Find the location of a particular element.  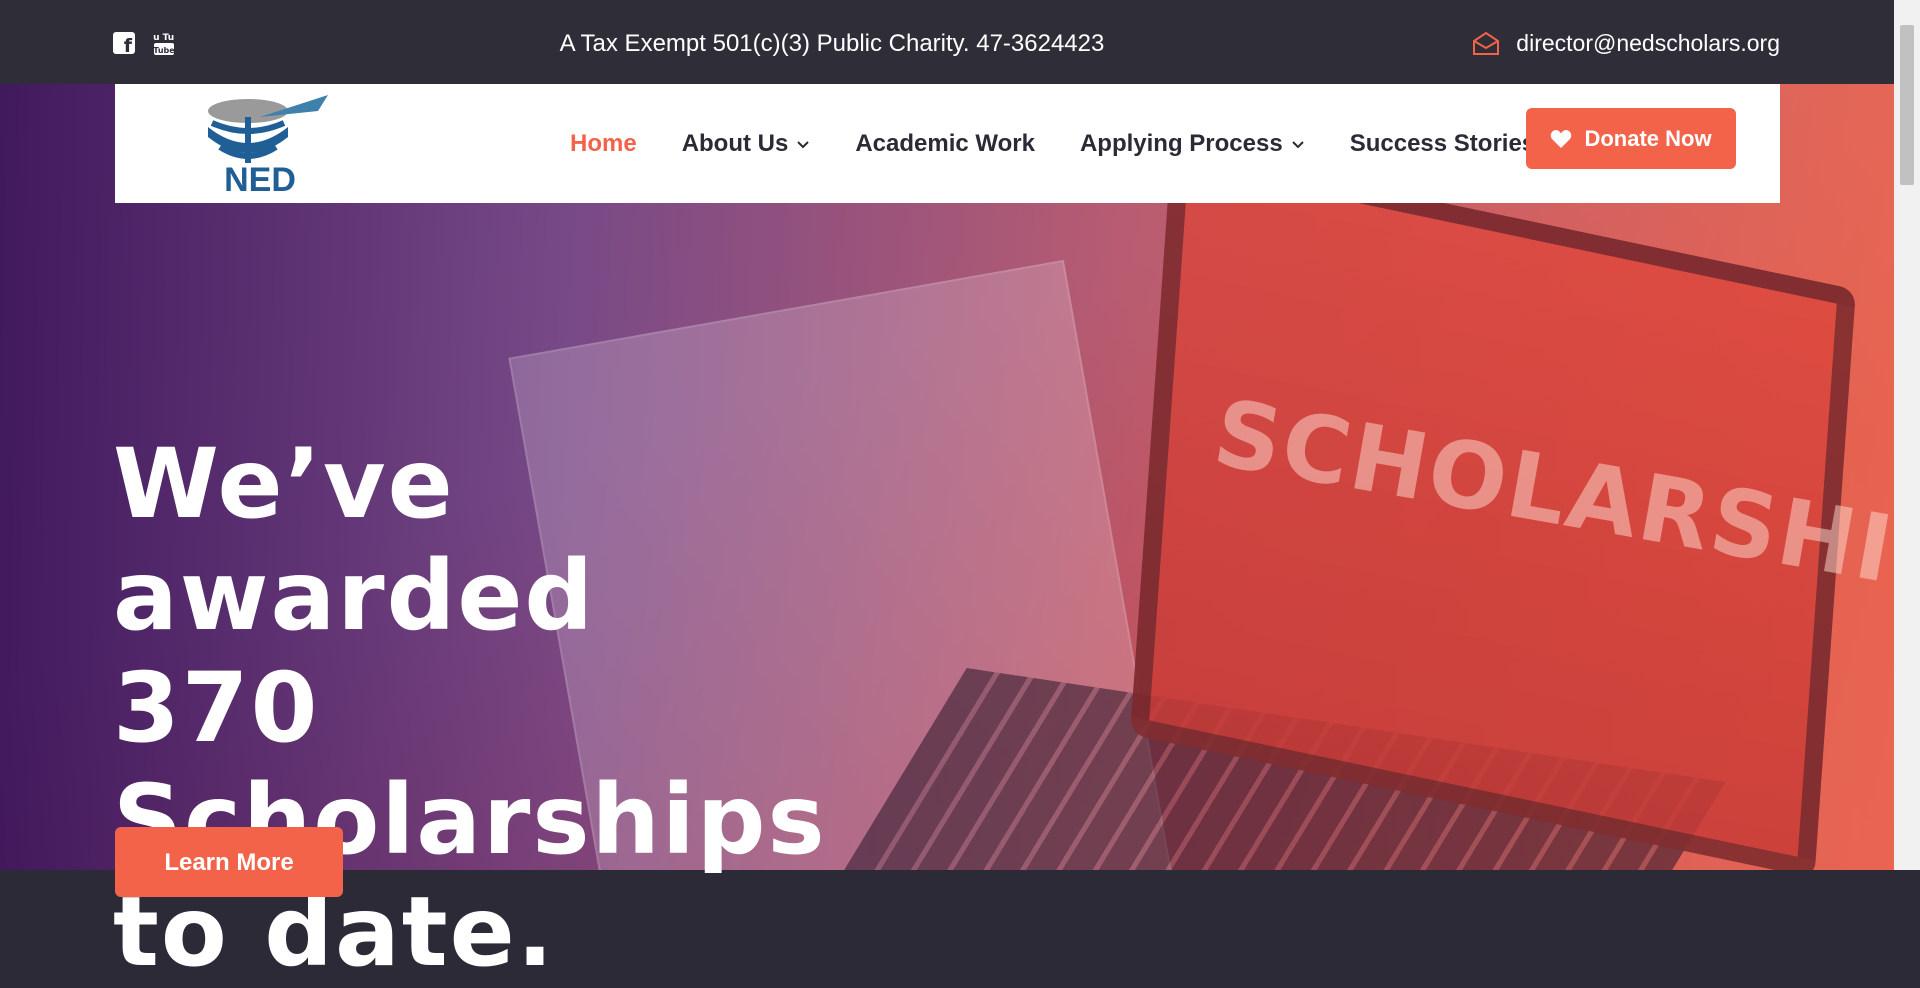

nav-success-stories: Success Stories is located at coordinates (1442, 144).